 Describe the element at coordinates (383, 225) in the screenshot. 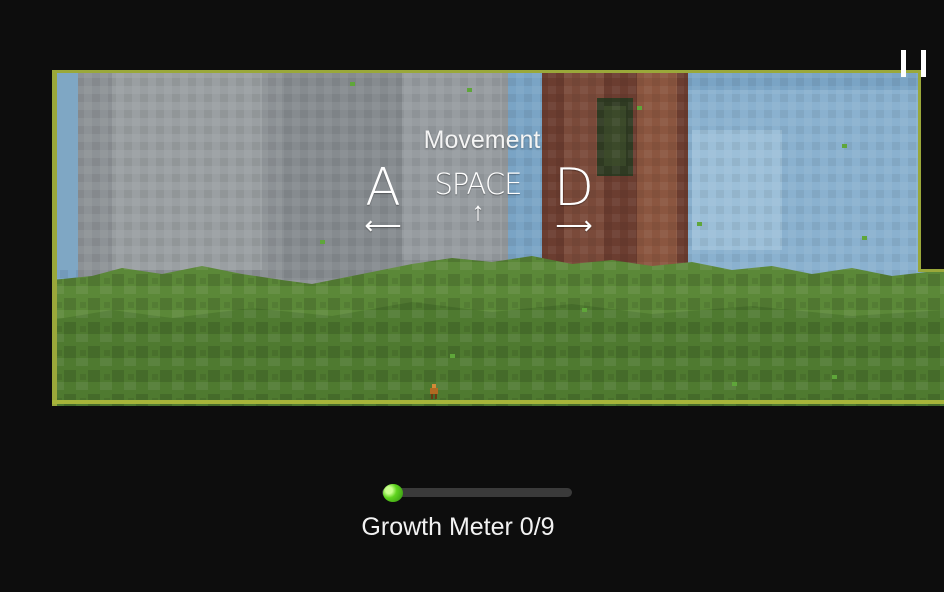

I see `arrow-left-icon: ⟵` at that location.